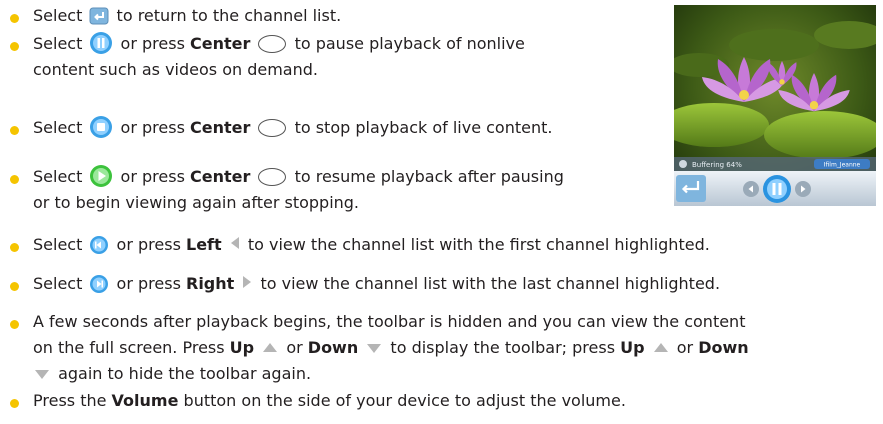 This screenshot has height=424, width=883. Describe the element at coordinates (774, 45) in the screenshot. I see `lily-pad` at that location.